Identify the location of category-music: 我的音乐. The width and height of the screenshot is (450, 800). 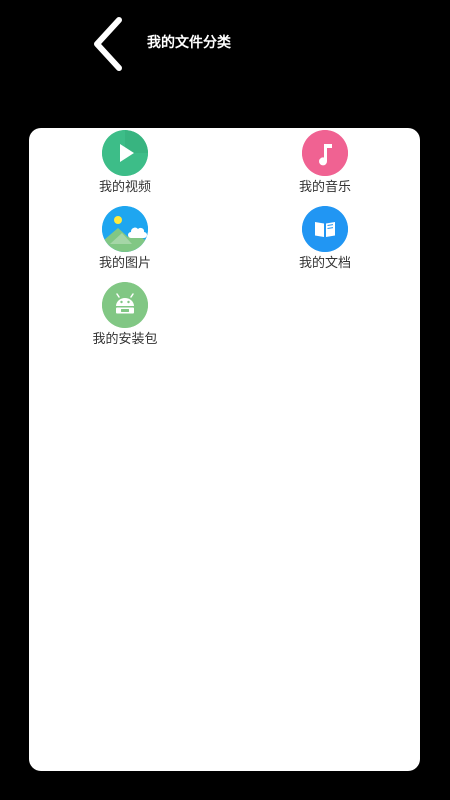
(325, 166).